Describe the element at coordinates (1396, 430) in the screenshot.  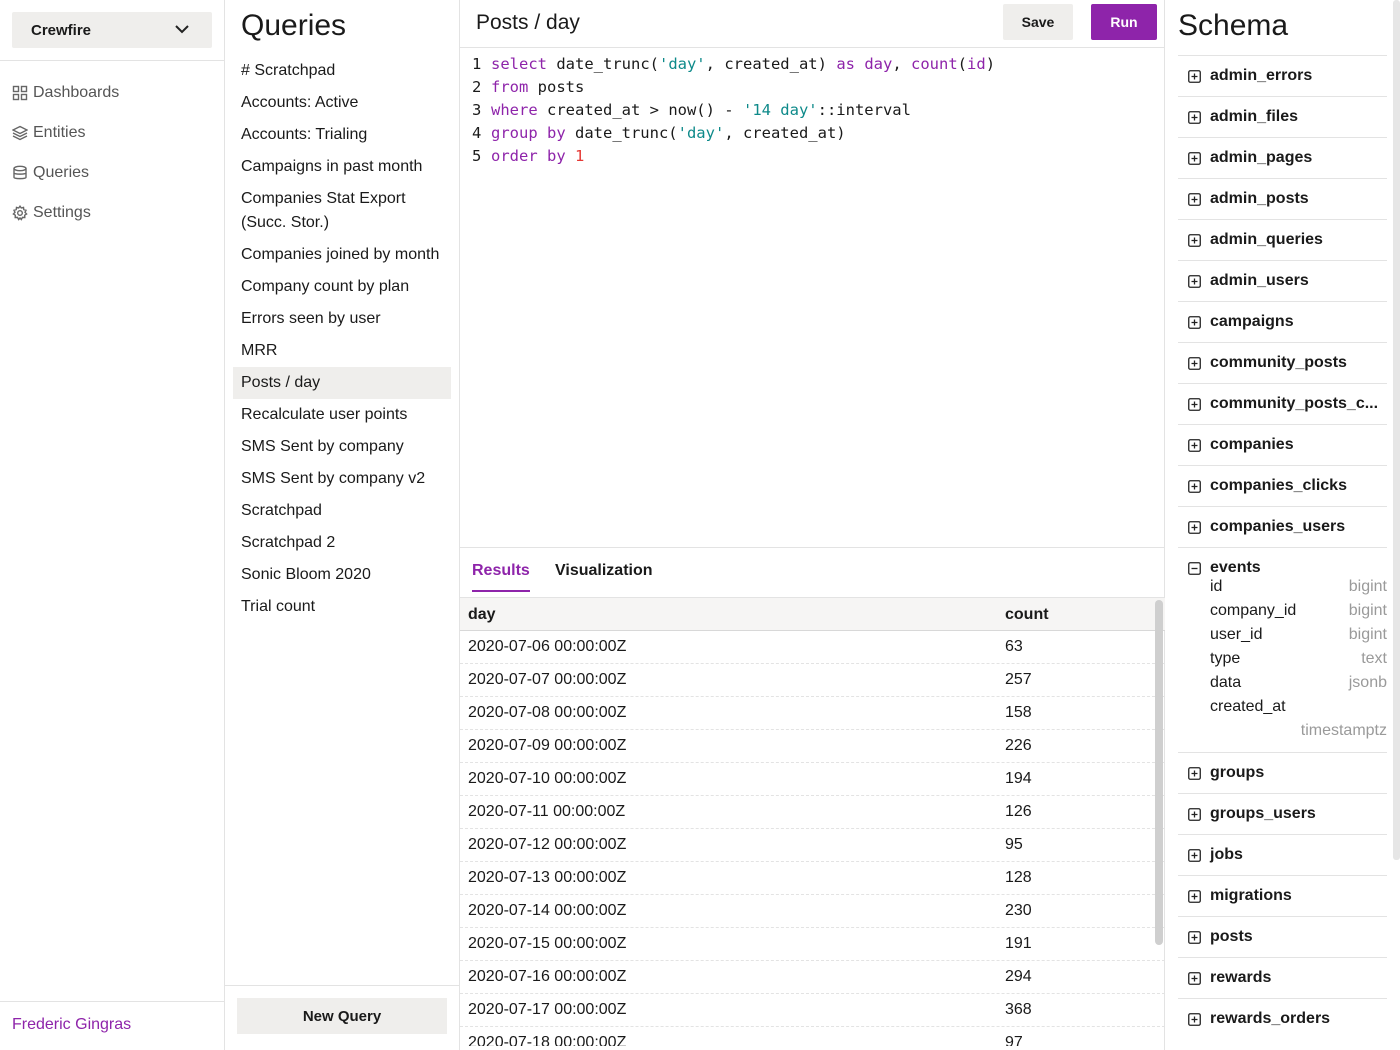
I see `schema-scrollbar` at that location.